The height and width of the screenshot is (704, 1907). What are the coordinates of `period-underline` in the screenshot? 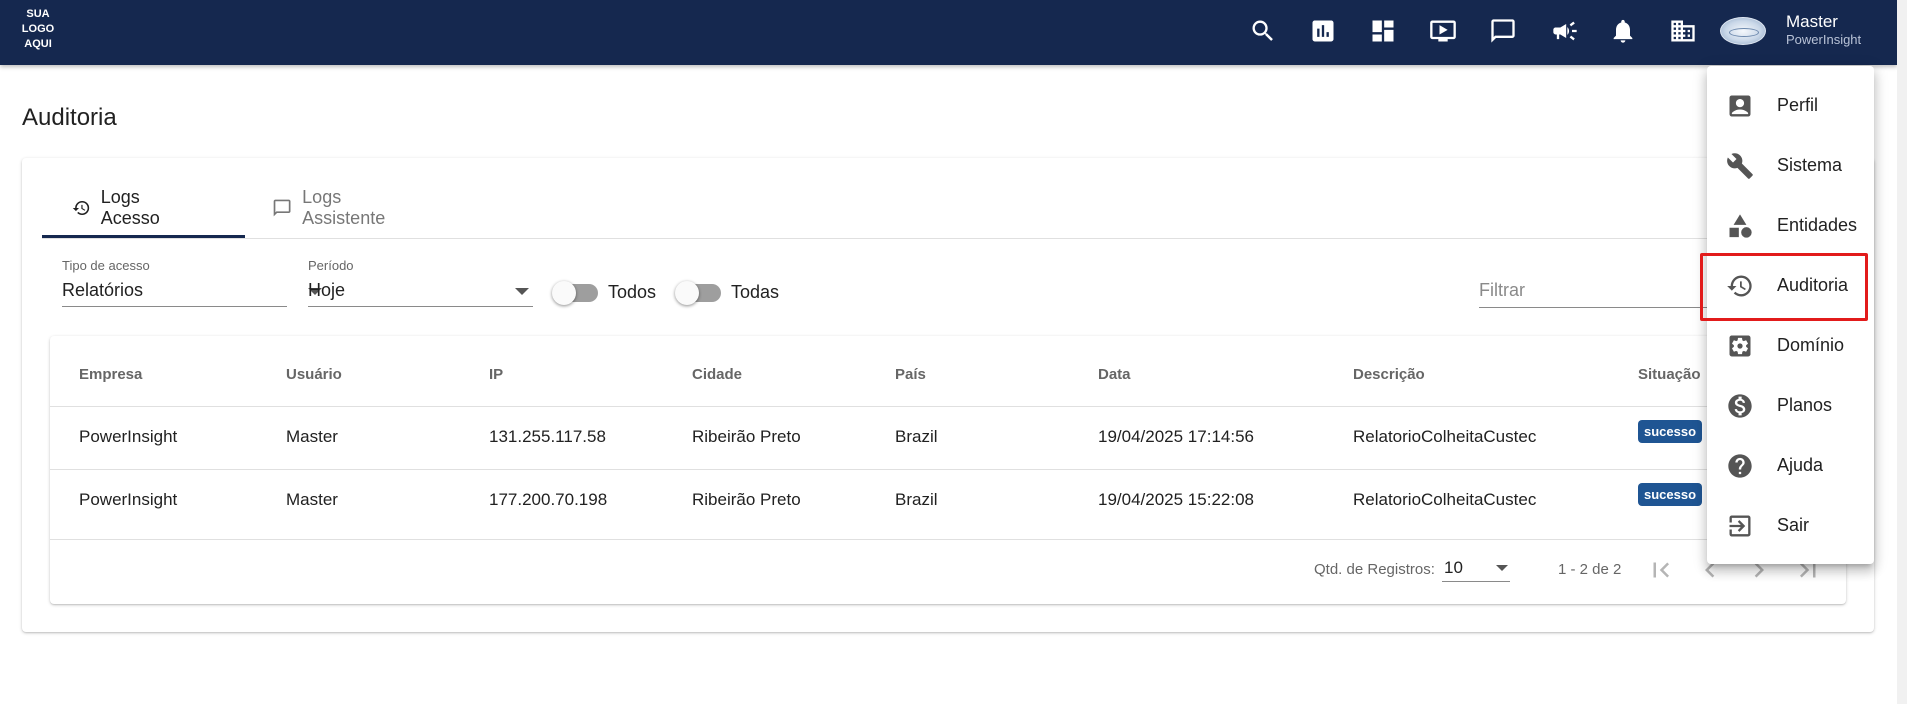 It's located at (420, 306).